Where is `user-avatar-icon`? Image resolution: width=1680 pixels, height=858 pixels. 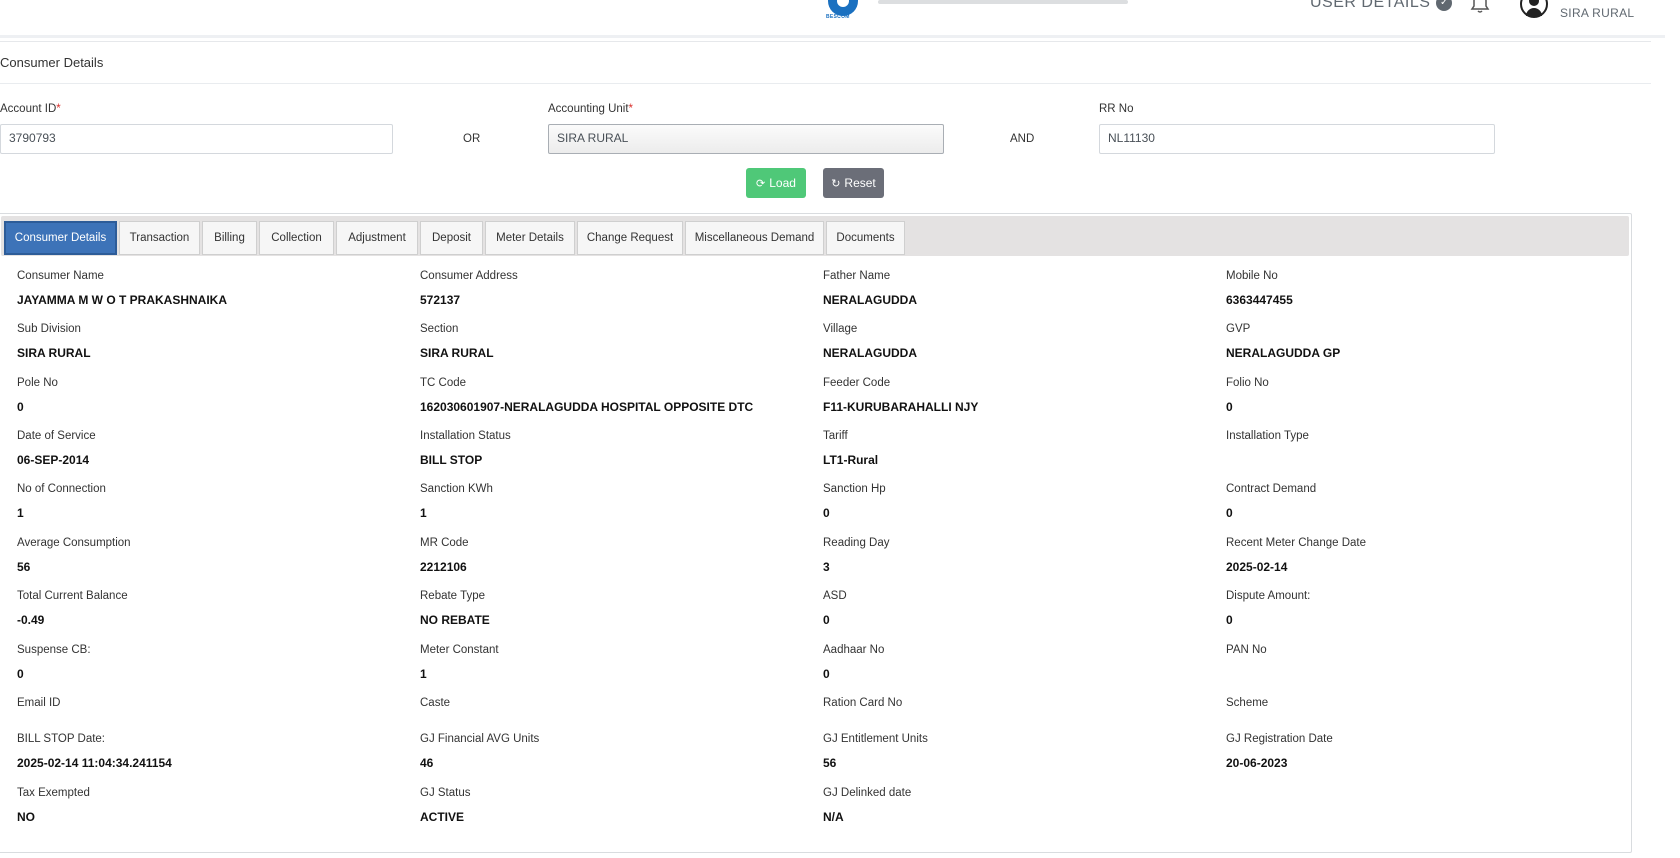 user-avatar-icon is located at coordinates (1534, 9).